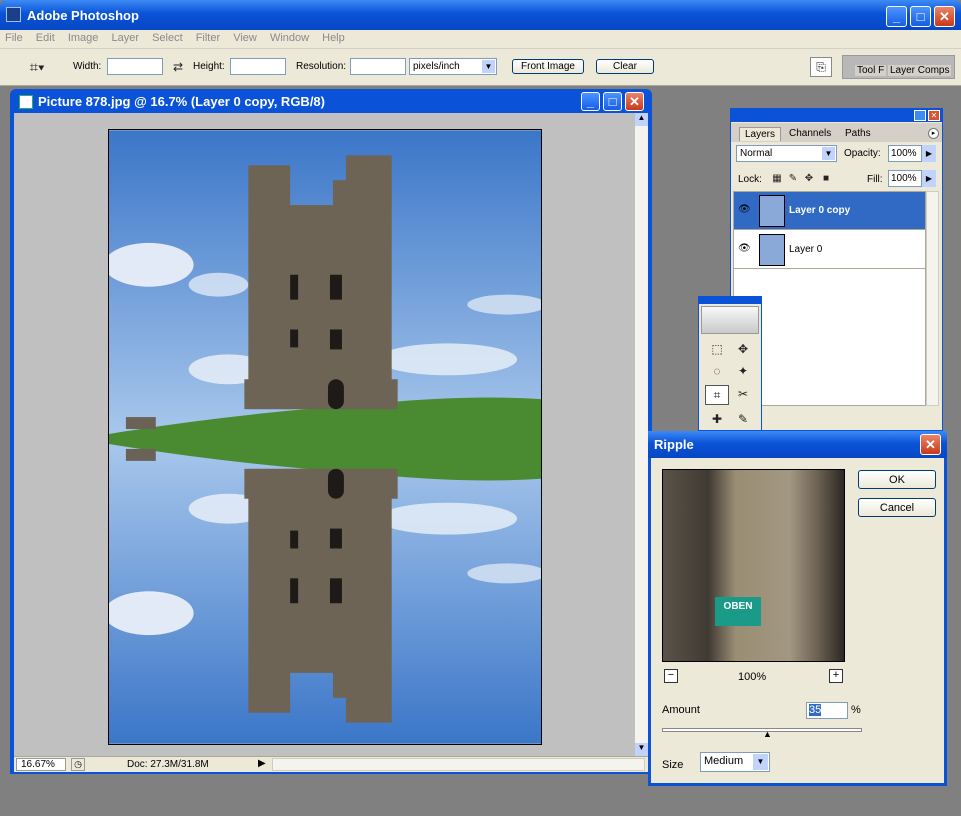  Describe the element at coordinates (920, 115) in the screenshot. I see `palette-minimize-button` at that location.